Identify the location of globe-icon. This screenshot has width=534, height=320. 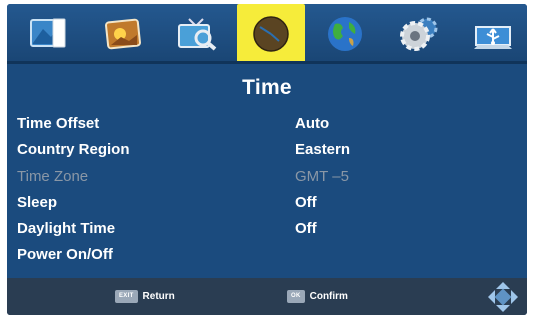
(345, 34).